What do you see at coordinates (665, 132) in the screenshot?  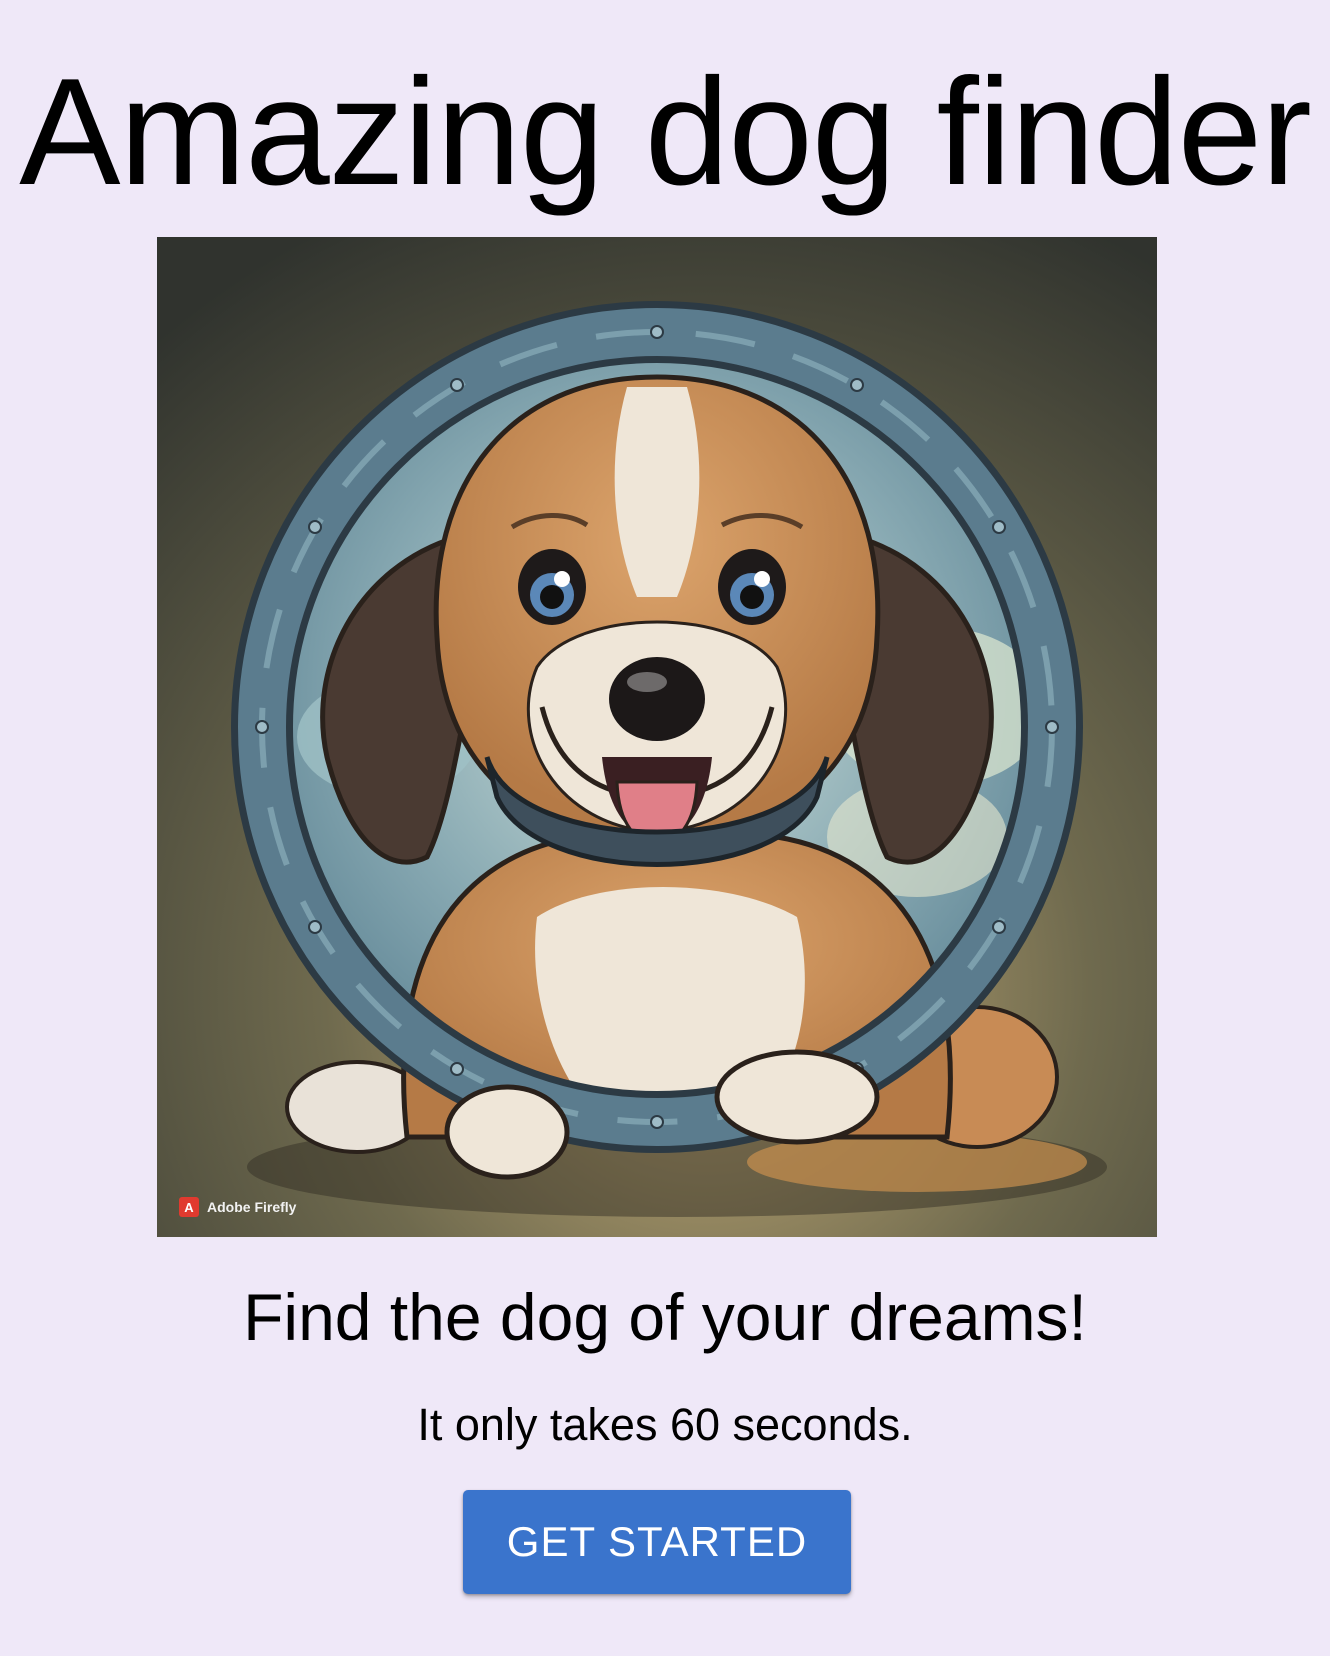 I see `page-title: Amazing dog finder` at bounding box center [665, 132].